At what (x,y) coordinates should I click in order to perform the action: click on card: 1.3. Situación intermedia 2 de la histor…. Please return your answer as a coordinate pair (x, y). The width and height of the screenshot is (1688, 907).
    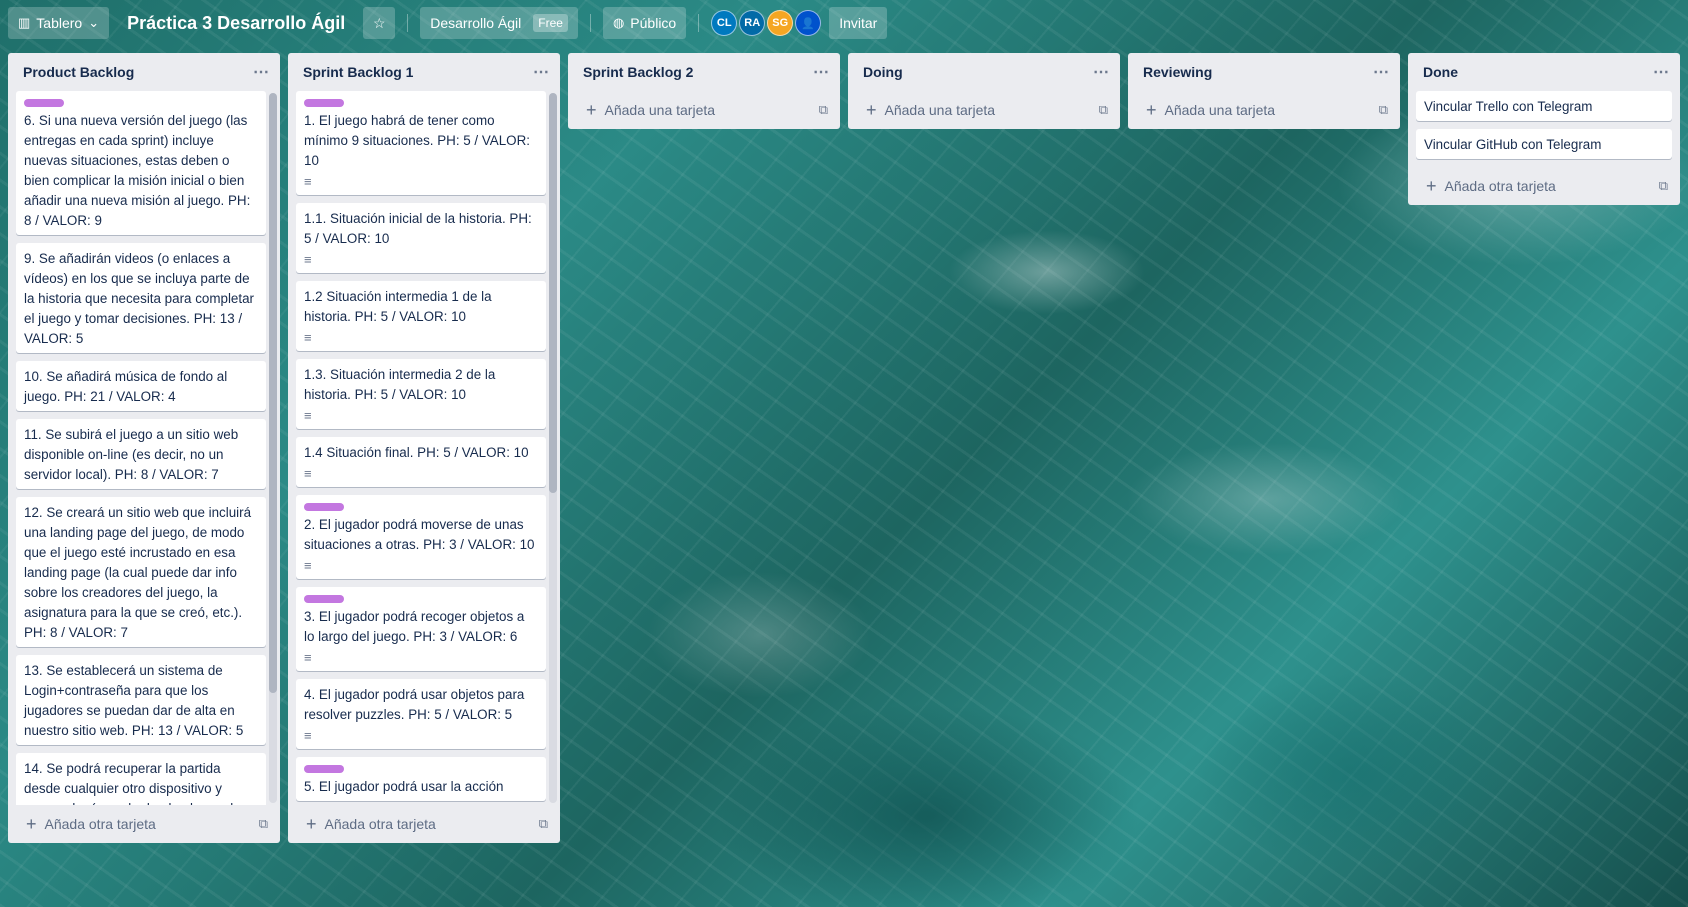
    Looking at the image, I should click on (421, 394).